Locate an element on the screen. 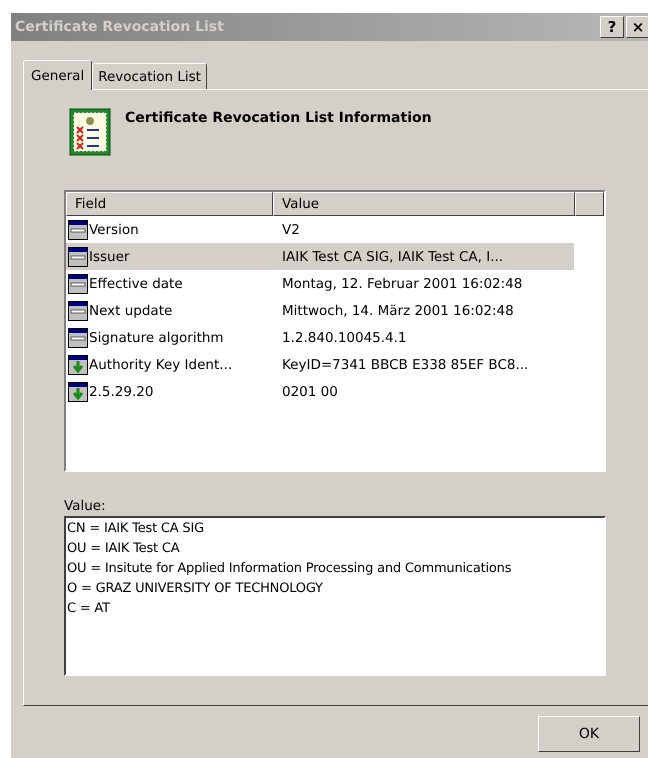 This screenshot has height=758, width=648. value-line: C = AT is located at coordinates (89, 609).